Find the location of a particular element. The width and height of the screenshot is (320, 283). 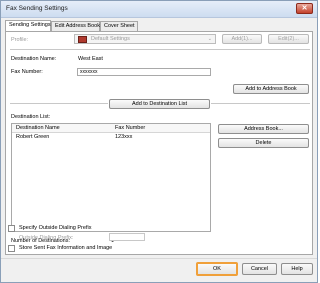

store-sent-fax-checkbox-label: Store Sent Fax Information and Image is located at coordinates (66, 248).